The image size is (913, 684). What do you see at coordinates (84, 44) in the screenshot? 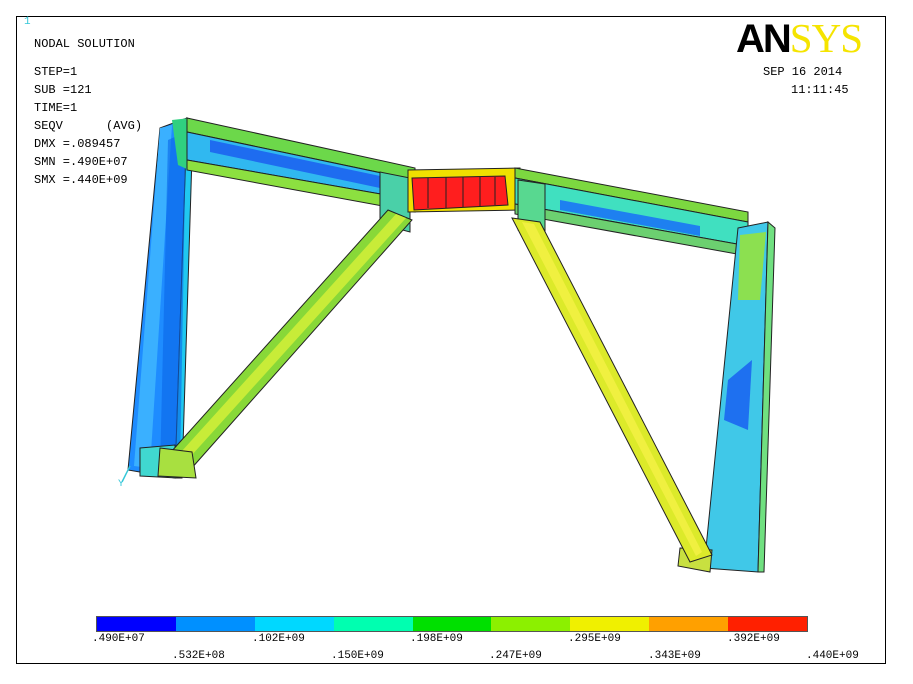
I see `plot-title: NODAL SOLUTION` at bounding box center [84, 44].